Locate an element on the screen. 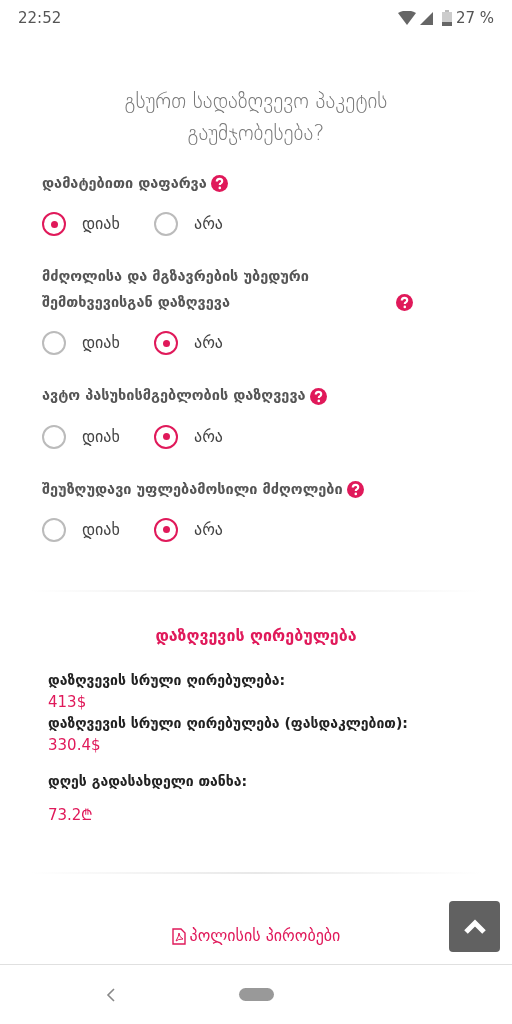  signal-icon is located at coordinates (426, 18).